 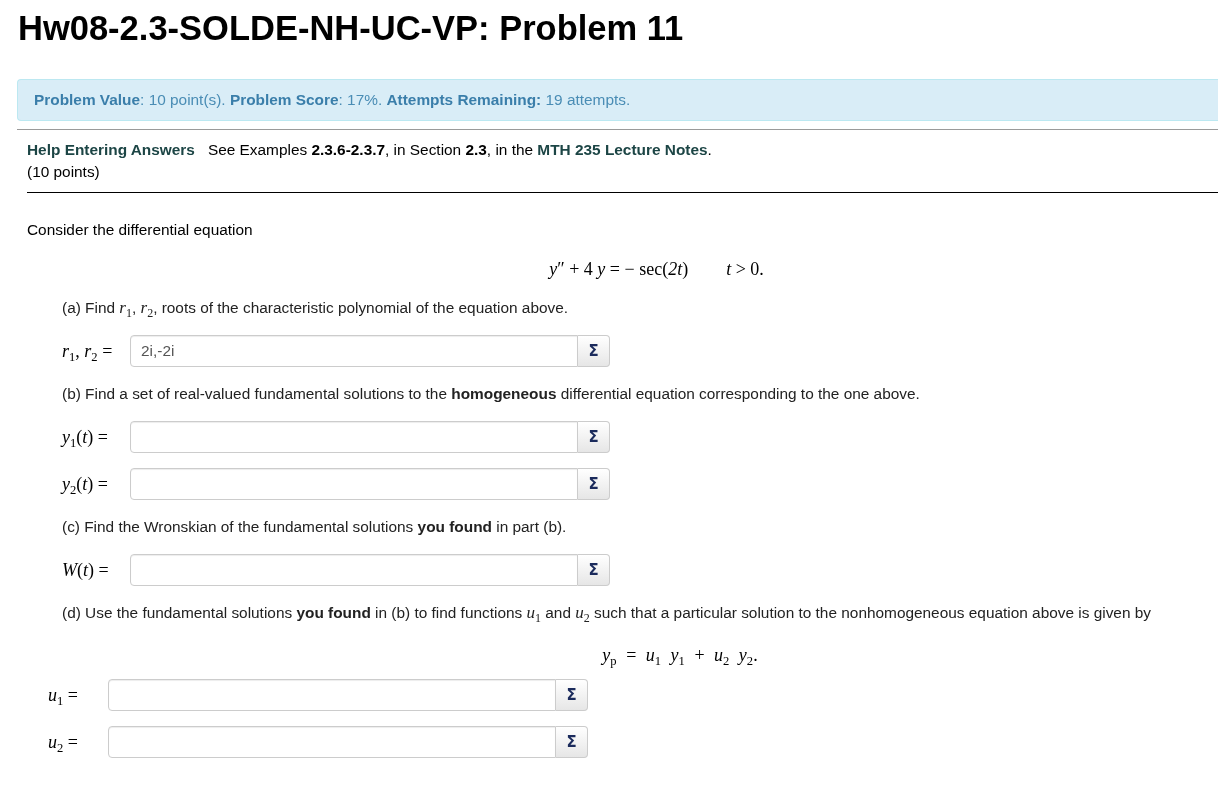 What do you see at coordinates (459, 150) in the screenshot?
I see `help-sentence: See Examples 2.3.6-2.3.7, in Section 2.3, in the MTH 235 Lecture Notes.` at bounding box center [459, 150].